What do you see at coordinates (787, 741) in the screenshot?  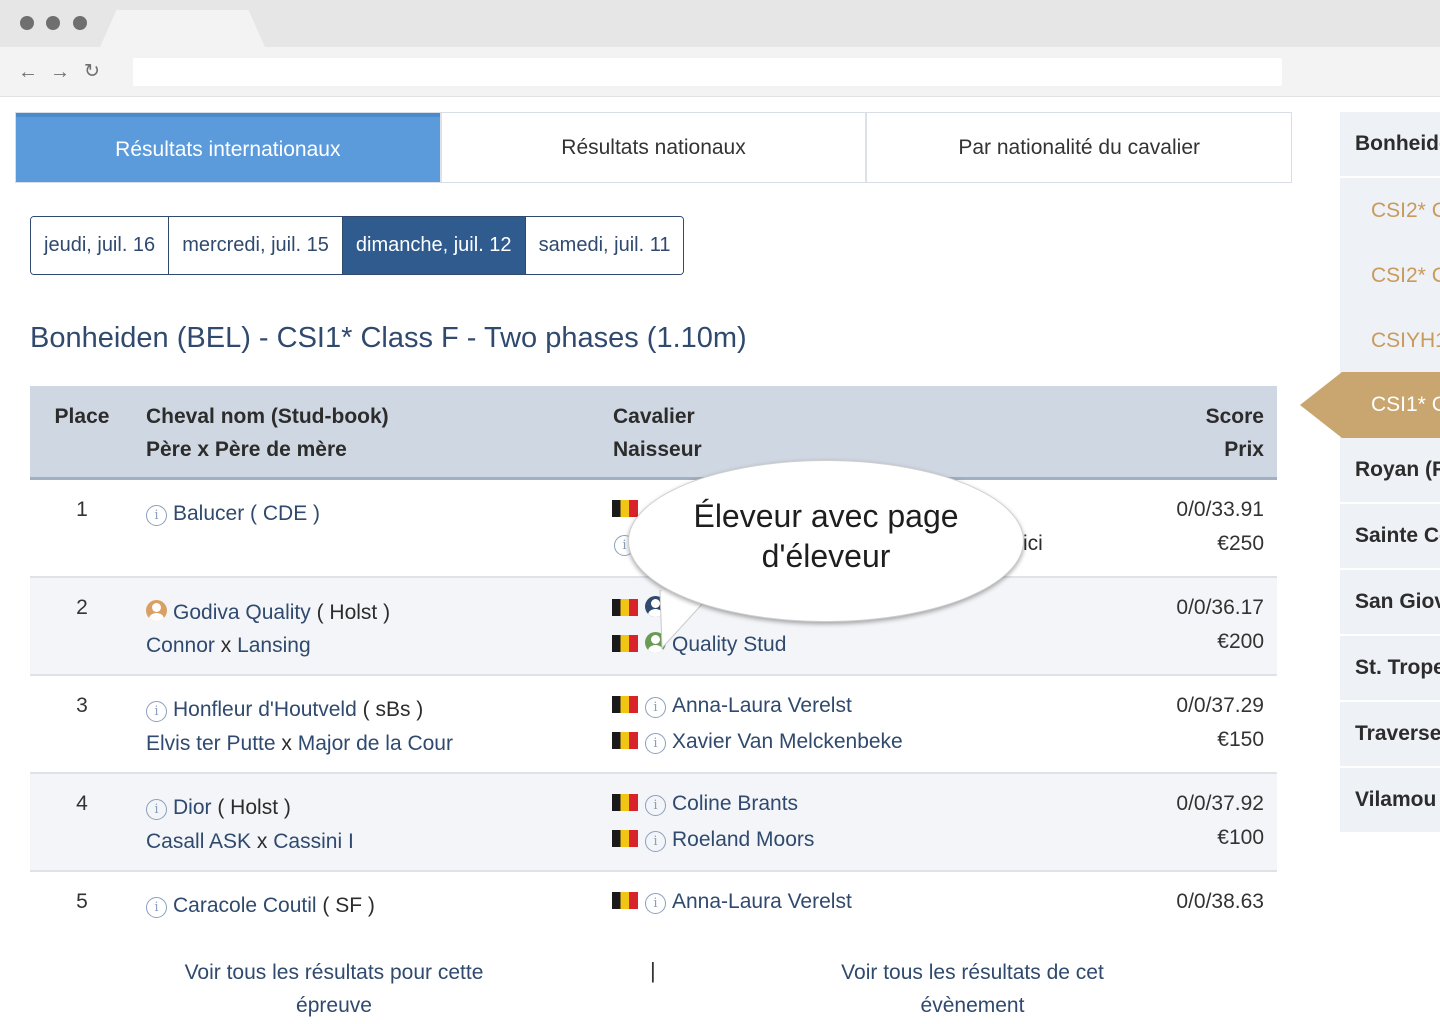 I see `breeder-link: Xavier Van Melckenbeke` at bounding box center [787, 741].